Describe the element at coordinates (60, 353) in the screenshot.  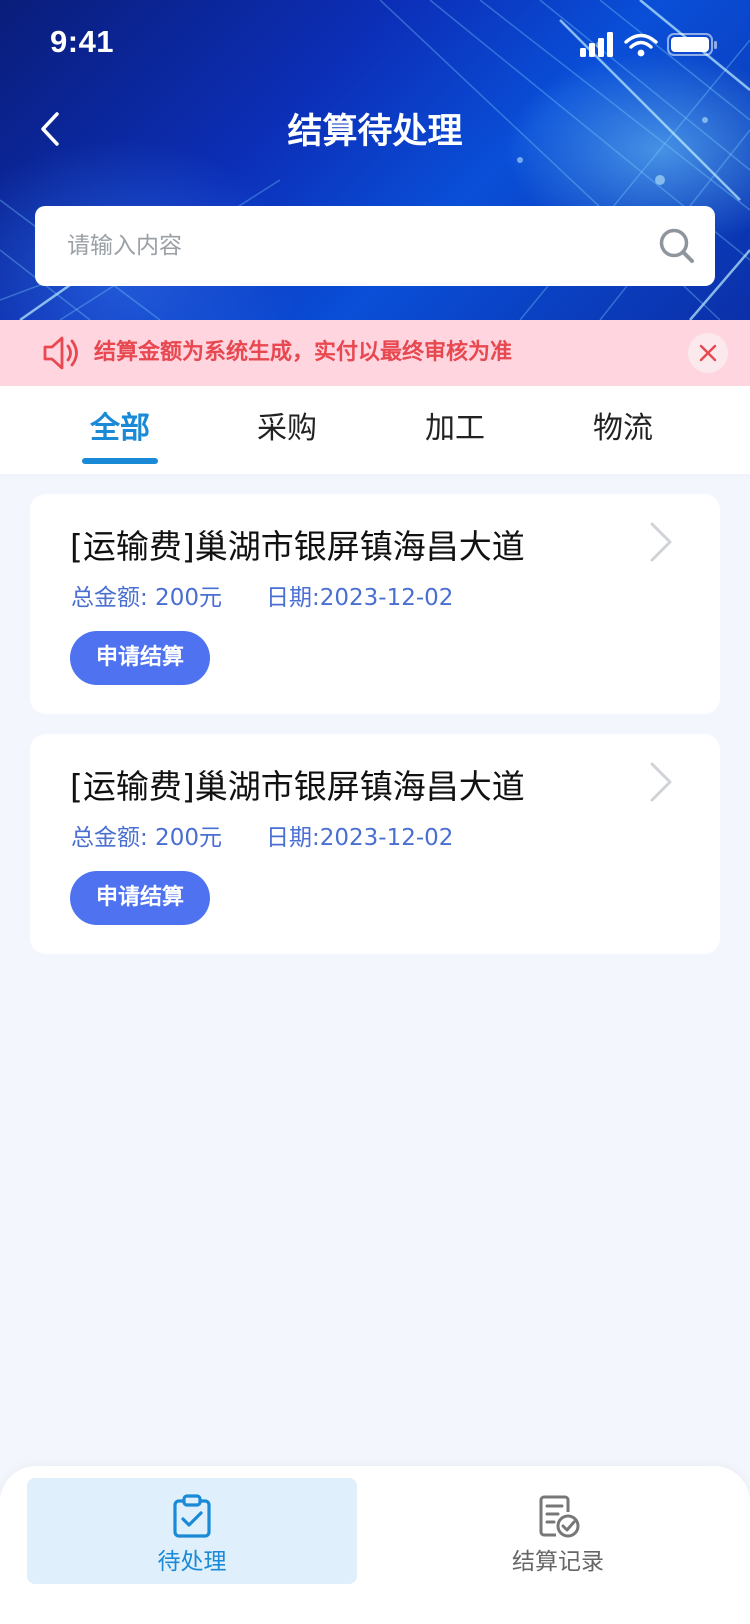
I see `speaker-icon` at that location.